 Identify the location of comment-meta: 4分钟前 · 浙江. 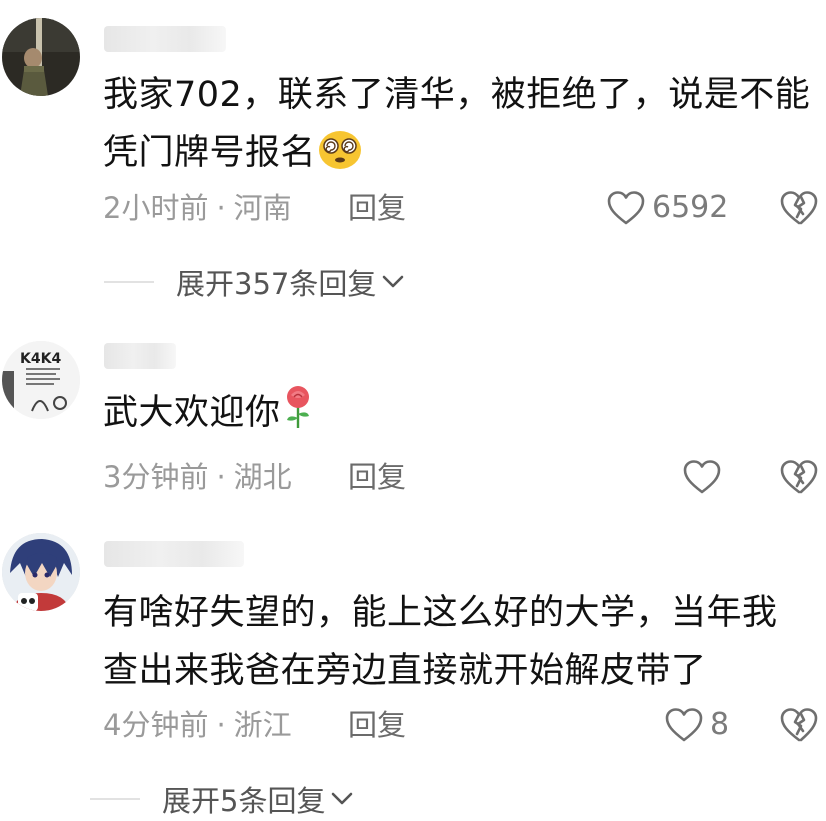
(197, 725).